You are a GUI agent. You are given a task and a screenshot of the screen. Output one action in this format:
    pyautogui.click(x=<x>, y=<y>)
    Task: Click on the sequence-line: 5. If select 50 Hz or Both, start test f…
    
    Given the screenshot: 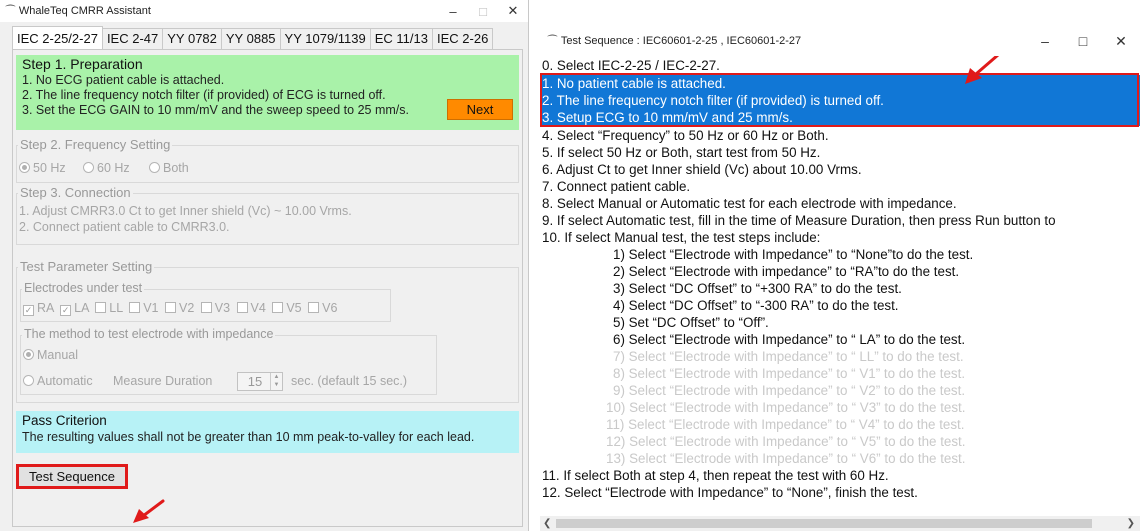 What is the action you would take?
    pyautogui.click(x=681, y=152)
    